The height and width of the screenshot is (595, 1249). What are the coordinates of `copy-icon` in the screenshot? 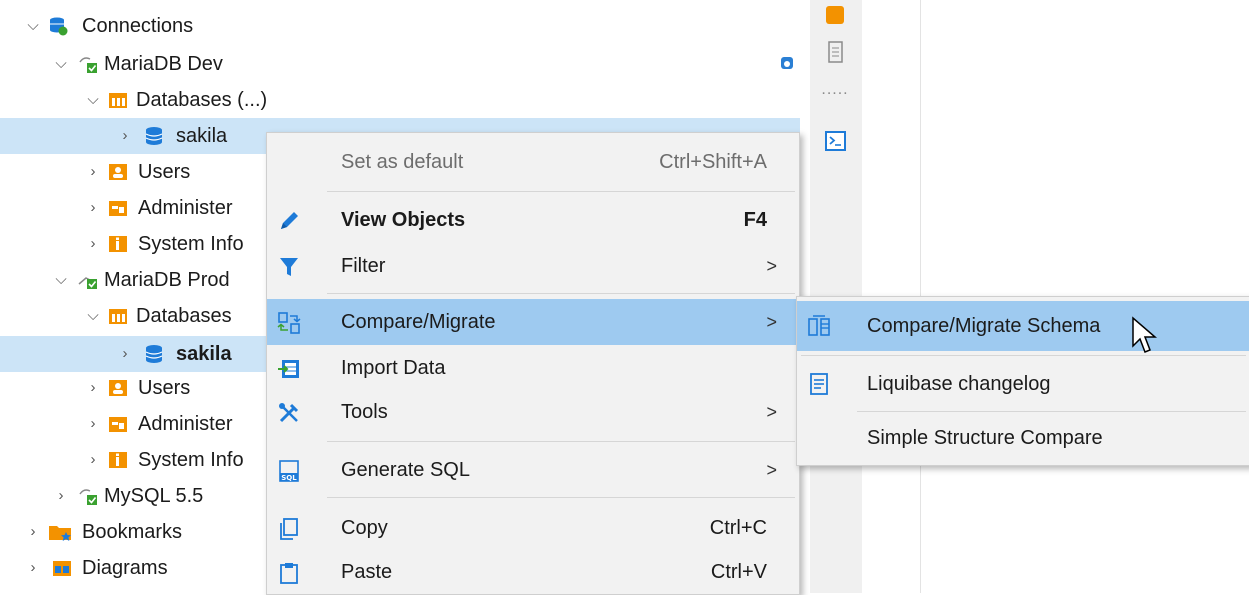 It's located at (289, 529).